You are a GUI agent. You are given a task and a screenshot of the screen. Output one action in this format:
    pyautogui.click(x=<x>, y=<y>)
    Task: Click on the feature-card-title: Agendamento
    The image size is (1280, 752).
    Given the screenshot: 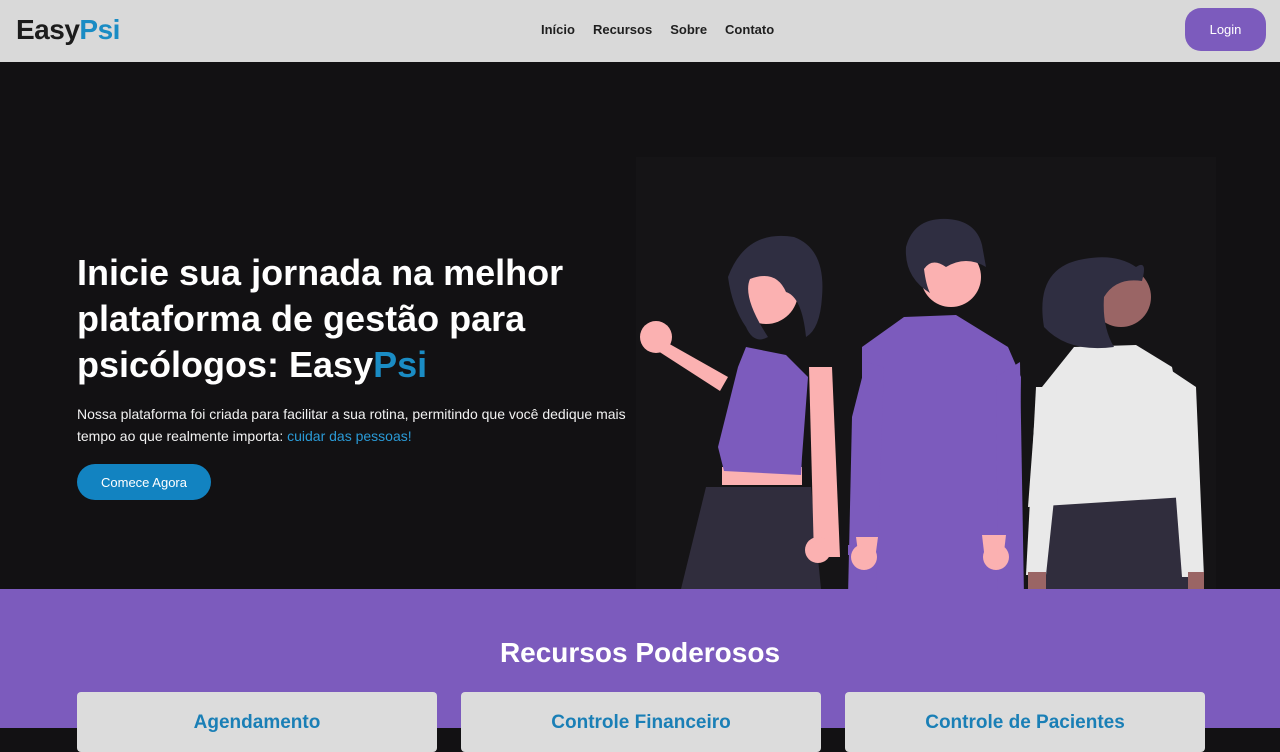 What is the action you would take?
    pyautogui.click(x=257, y=722)
    